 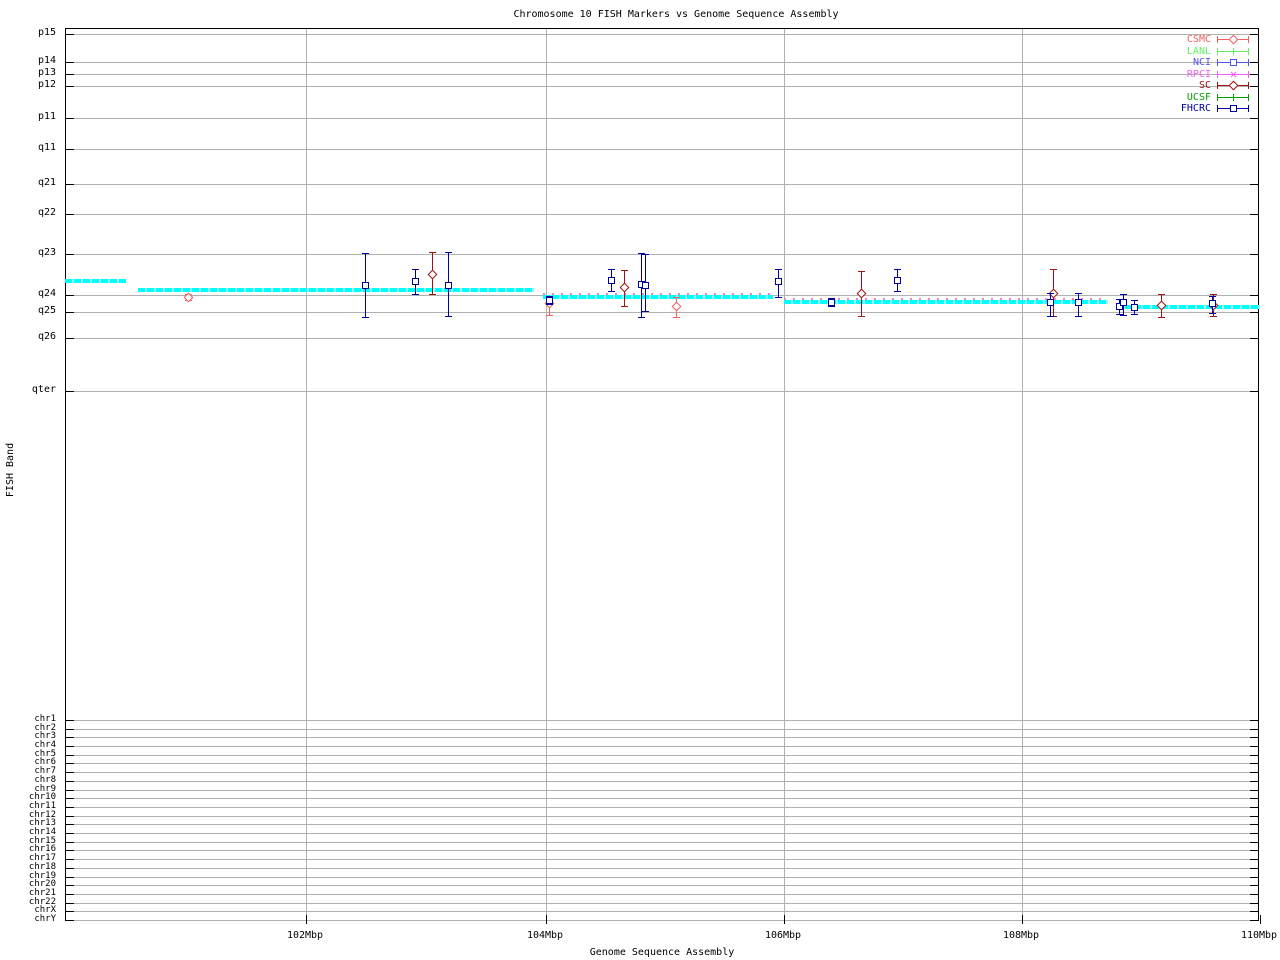 What do you see at coordinates (45, 919) in the screenshot?
I see `chr-label-chrY: chrY` at bounding box center [45, 919].